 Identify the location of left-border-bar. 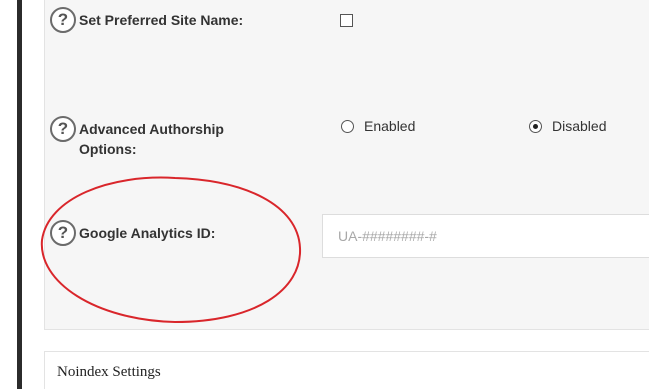
(19, 194).